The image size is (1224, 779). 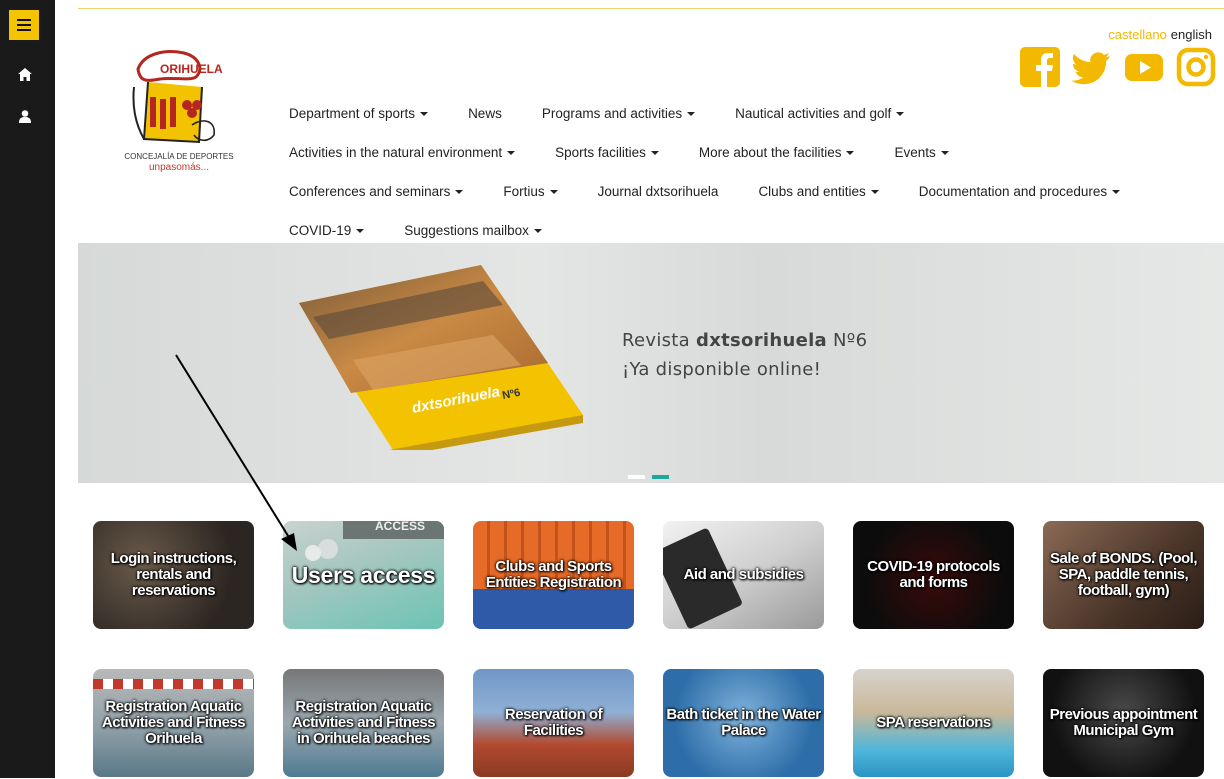 I want to click on slider-dots, so click(x=648, y=477).